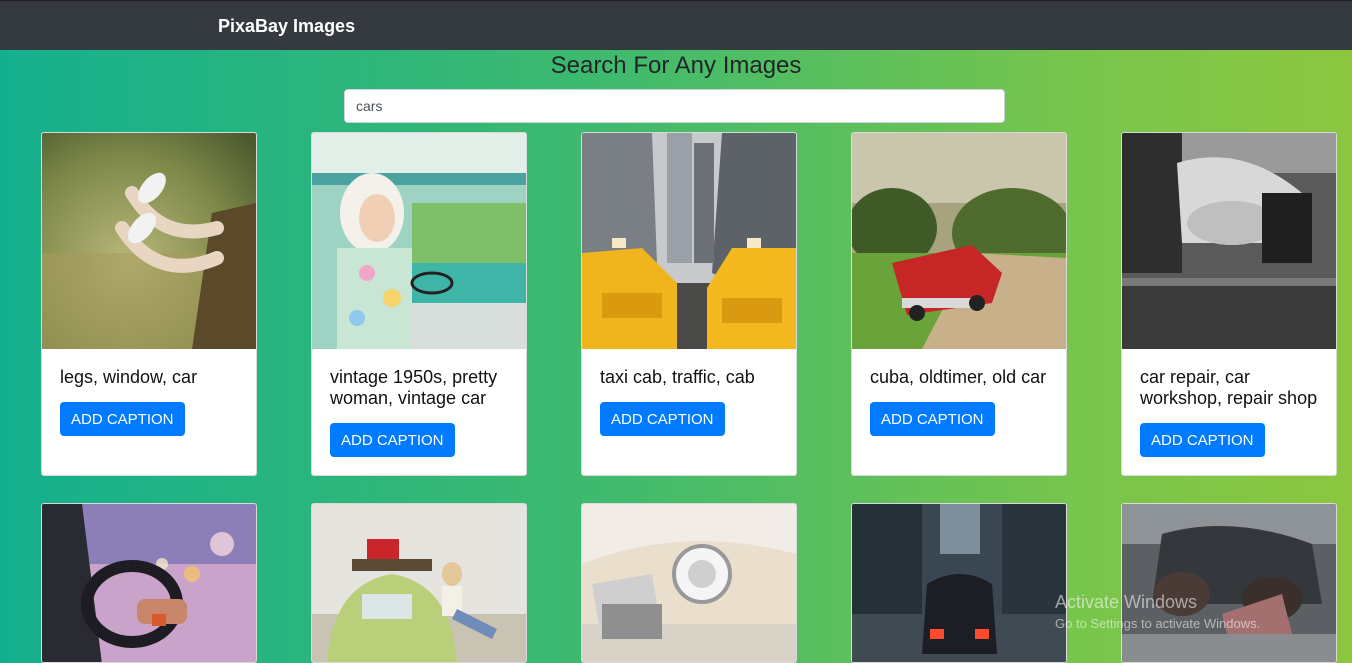 This screenshot has height=663, width=1352. What do you see at coordinates (129, 377) in the screenshot?
I see `card-caption: legs, window, car` at bounding box center [129, 377].